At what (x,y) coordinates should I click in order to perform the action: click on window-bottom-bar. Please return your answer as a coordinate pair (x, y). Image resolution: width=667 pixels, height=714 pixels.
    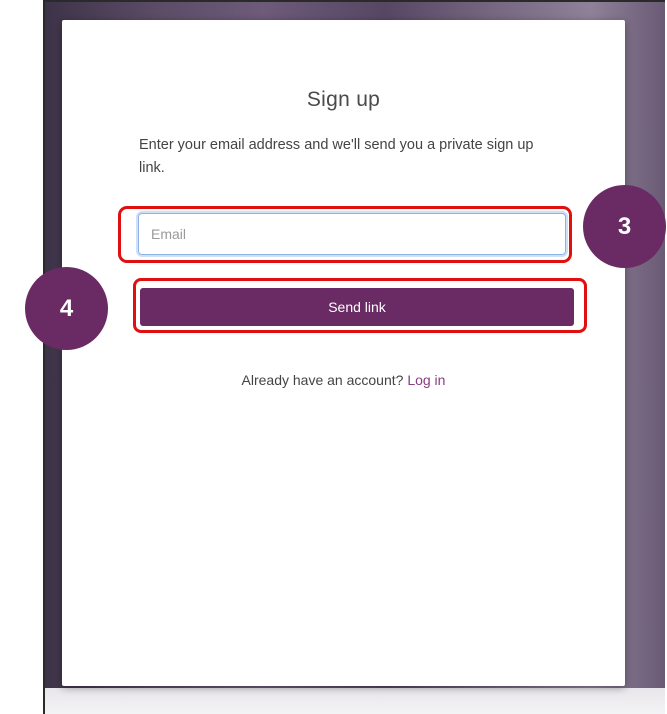
    Looking at the image, I should click on (355, 701).